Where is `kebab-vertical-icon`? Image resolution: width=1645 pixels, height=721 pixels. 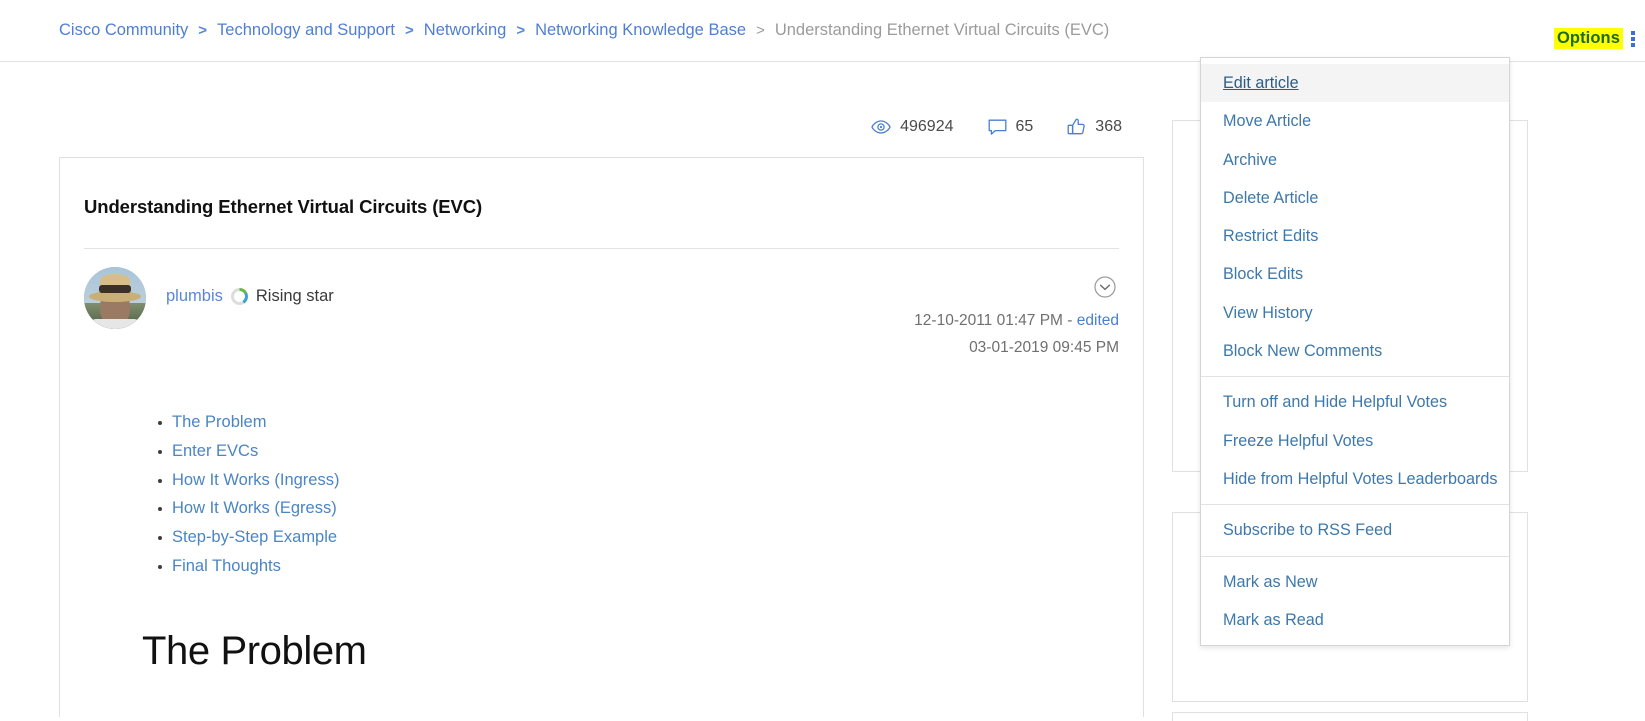
kebab-vertical-icon is located at coordinates (1633, 39).